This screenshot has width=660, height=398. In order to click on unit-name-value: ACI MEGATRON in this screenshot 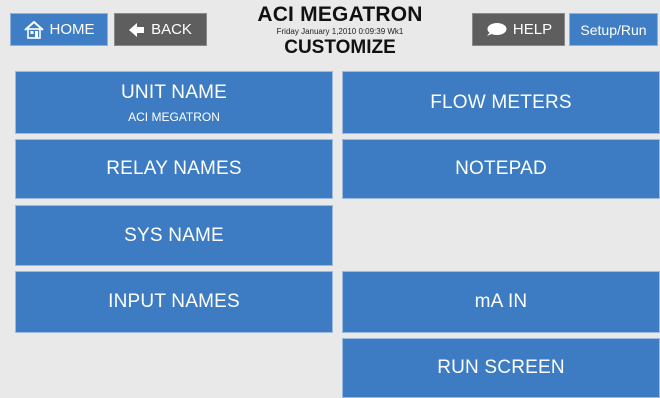, I will do `click(174, 116)`.